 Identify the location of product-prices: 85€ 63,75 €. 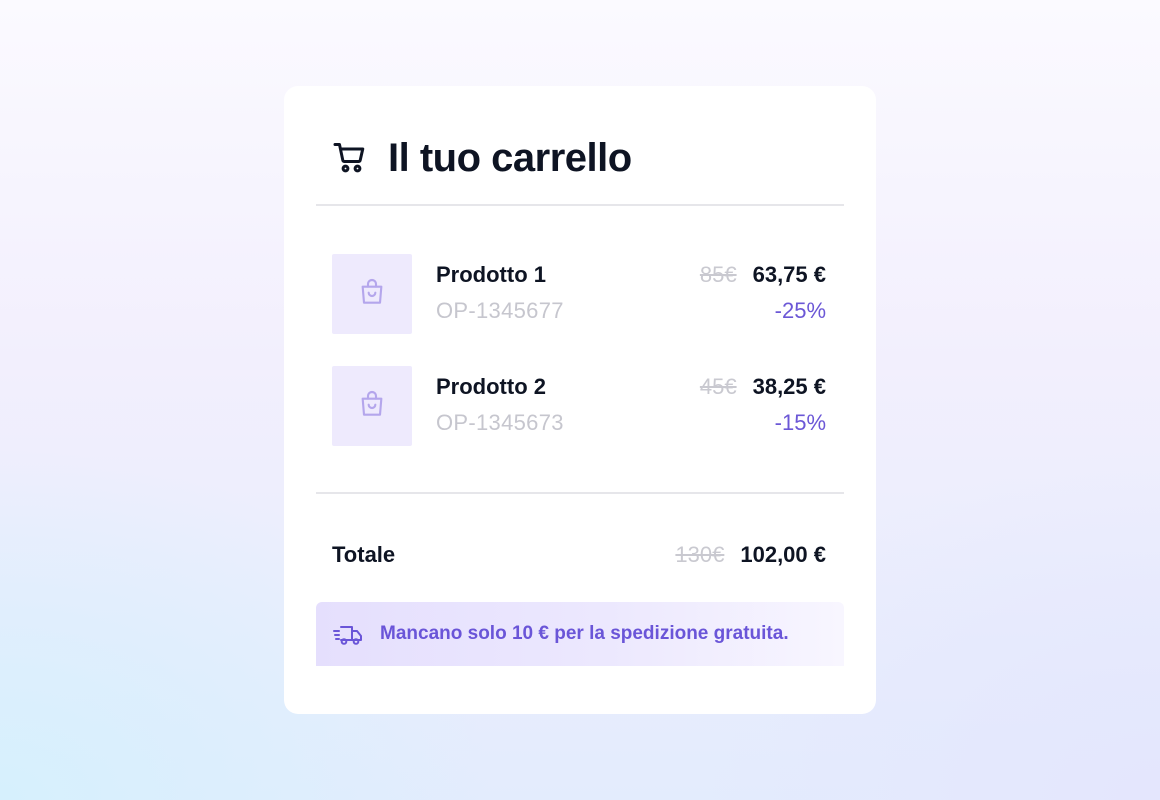
(763, 275).